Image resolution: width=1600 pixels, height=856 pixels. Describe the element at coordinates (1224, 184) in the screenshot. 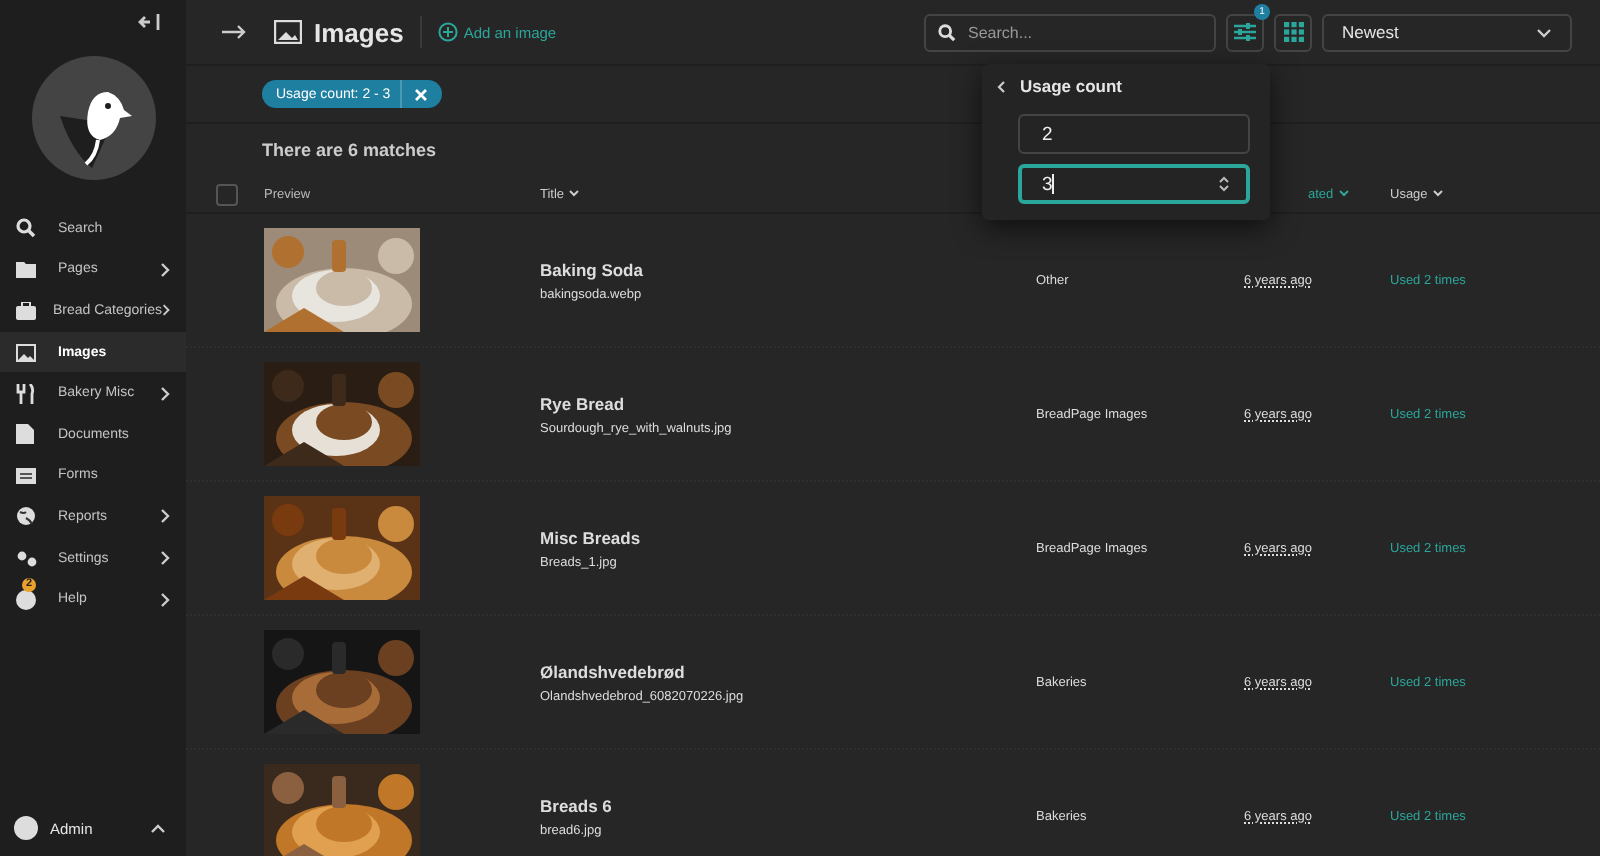

I see `spinner-arrows-icon` at that location.